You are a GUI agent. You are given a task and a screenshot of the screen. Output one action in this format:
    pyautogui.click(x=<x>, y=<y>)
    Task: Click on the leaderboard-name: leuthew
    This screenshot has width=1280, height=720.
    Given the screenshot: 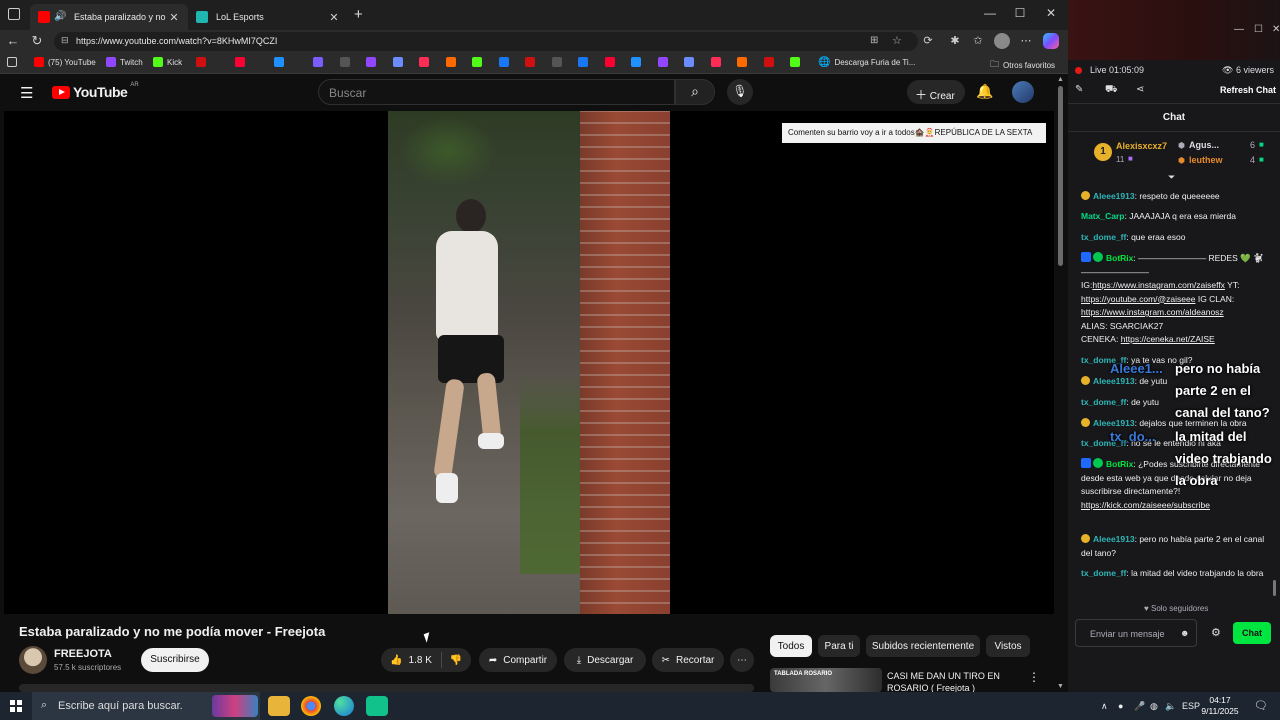 What is the action you would take?
    pyautogui.click(x=1206, y=160)
    